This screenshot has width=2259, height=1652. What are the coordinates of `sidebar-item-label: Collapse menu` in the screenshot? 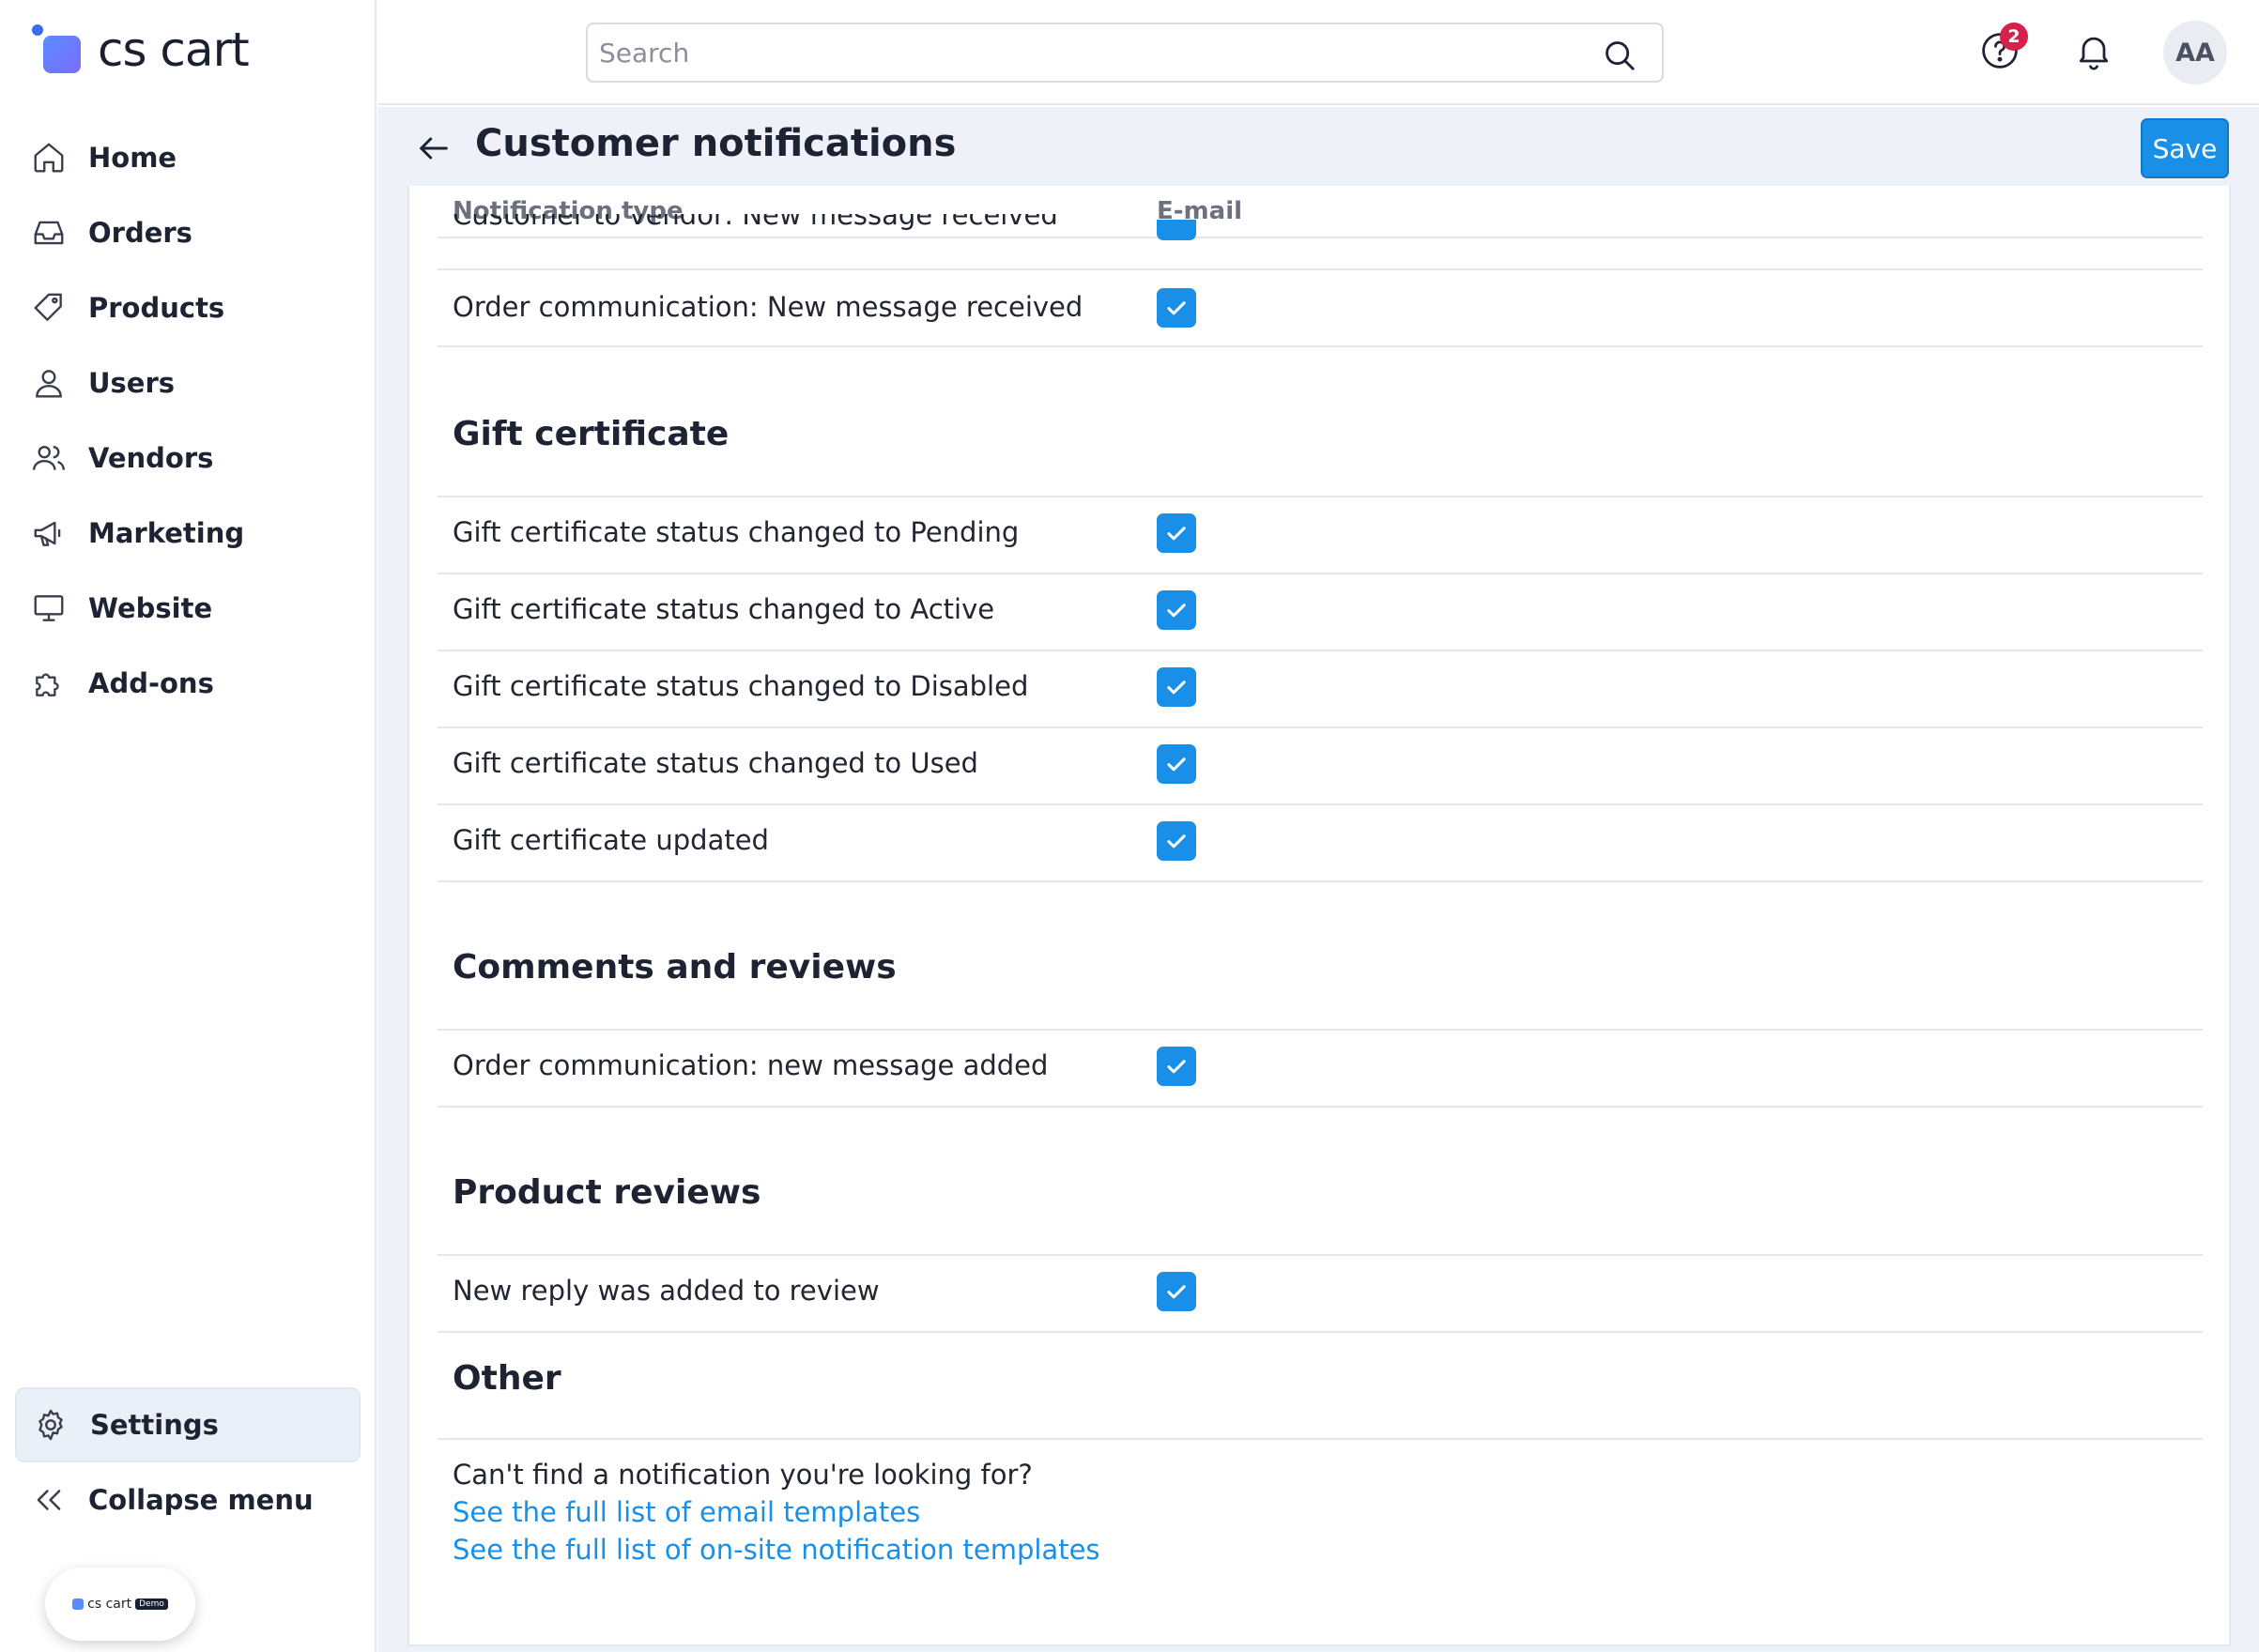 It's located at (201, 1500).